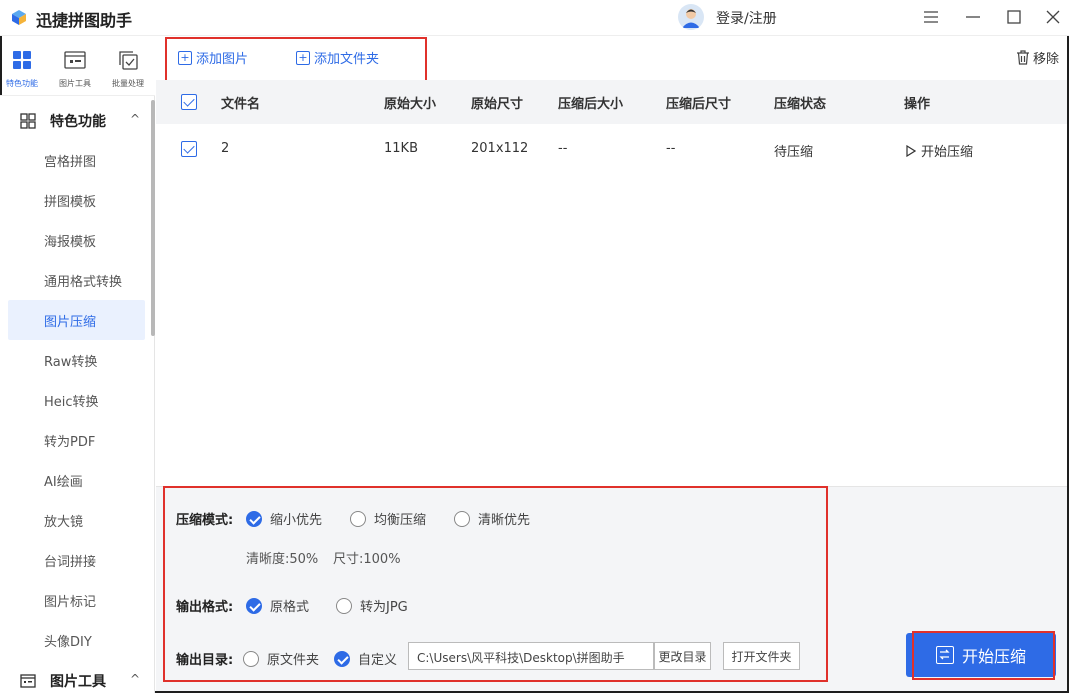  I want to click on sidebar-item-label: 拼图模板, so click(70, 202).